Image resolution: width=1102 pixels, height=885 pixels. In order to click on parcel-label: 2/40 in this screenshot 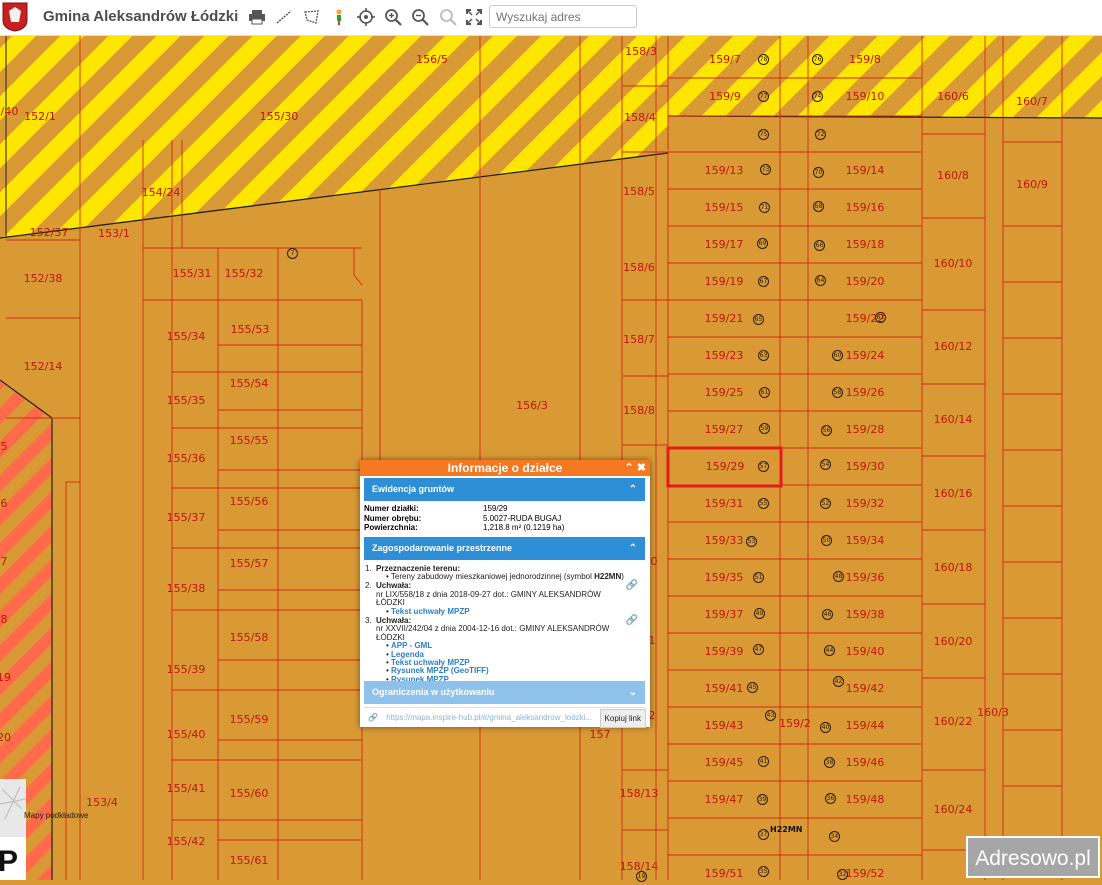, I will do `click(9, 111)`.